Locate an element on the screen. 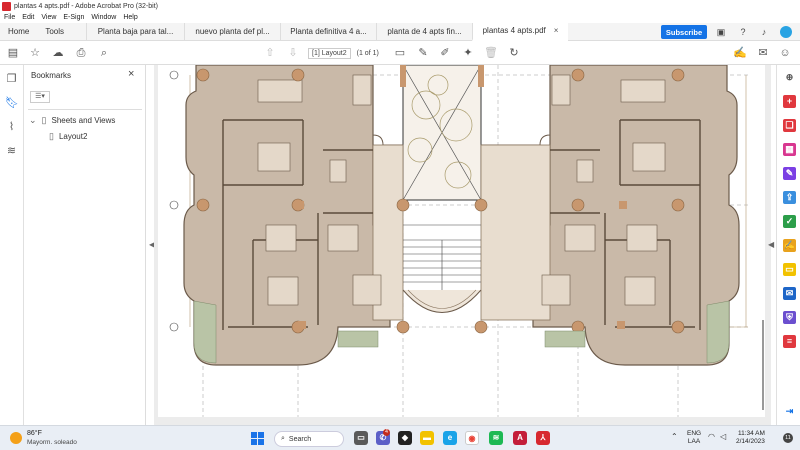 The image size is (800, 450). right-tools-panel: ⊕ + ❏ ▦ ✎ ⇪ ✓ ✍ ▭ ✉ ⛨ ≡ ⇥ is located at coordinates (788, 245).